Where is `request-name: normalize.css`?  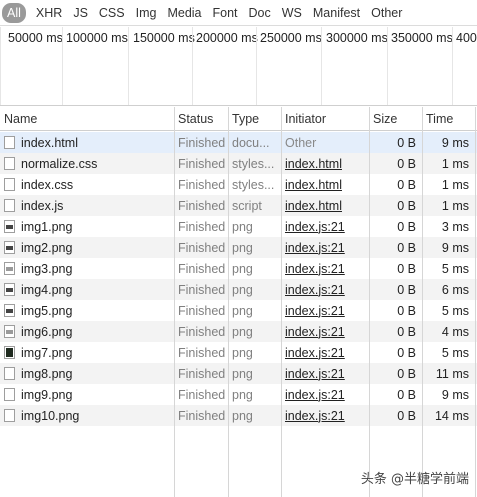 request-name: normalize.css is located at coordinates (87, 163).